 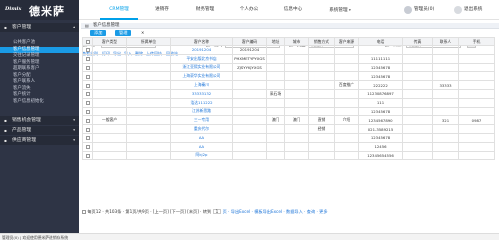 What do you see at coordinates (293, 10) in the screenshot?
I see `topnav-info: 信息中心` at bounding box center [293, 10].